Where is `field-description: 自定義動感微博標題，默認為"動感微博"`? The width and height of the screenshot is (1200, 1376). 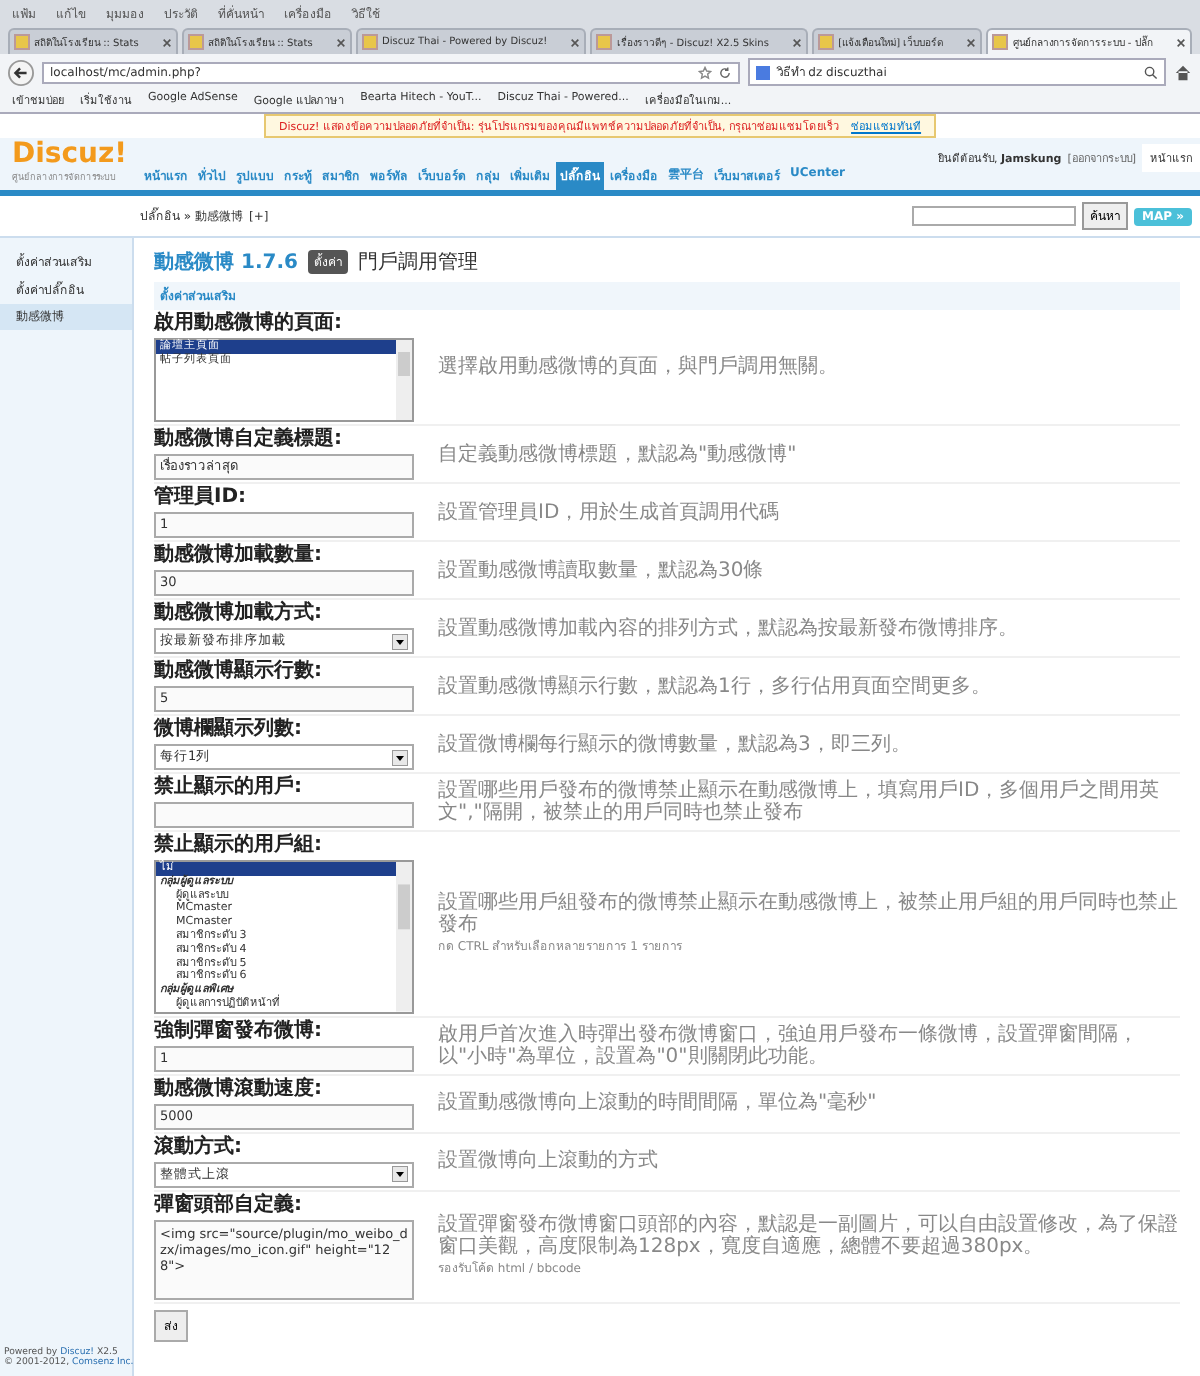 field-description: 自定義動感微博標題，默認為"動感微博" is located at coordinates (618, 454).